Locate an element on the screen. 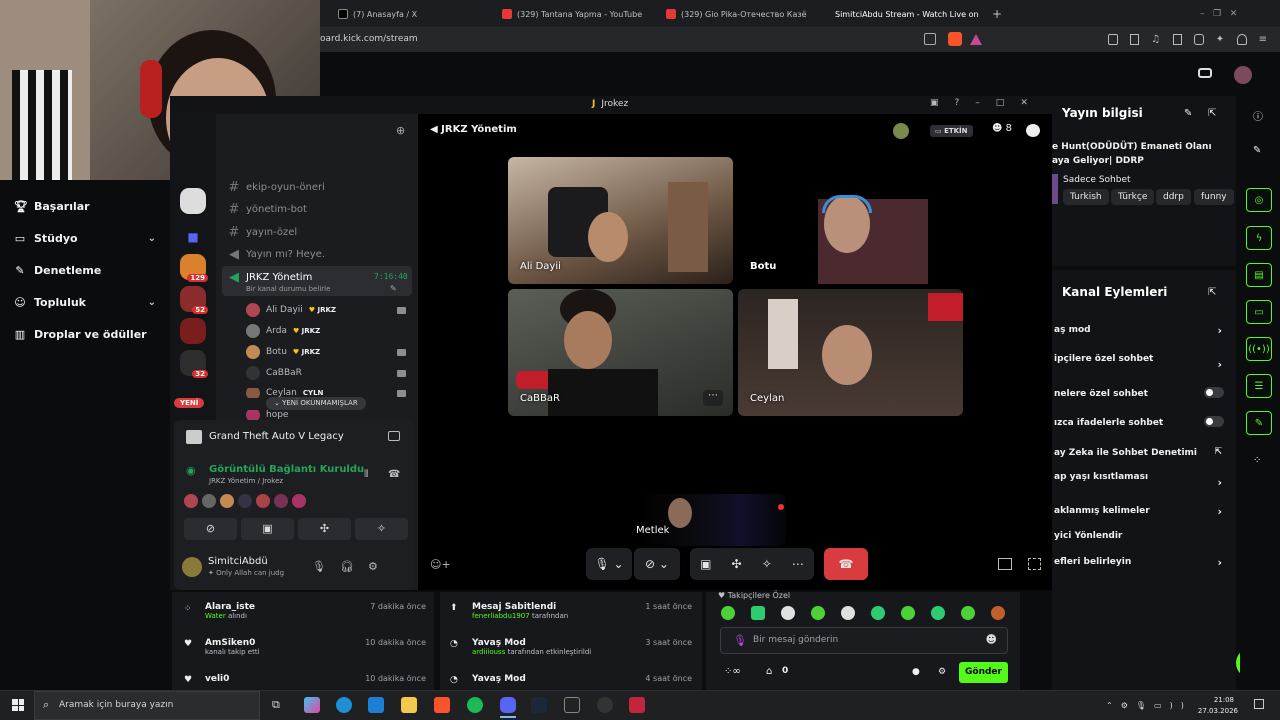 Image resolution: width=1280 pixels, height=720 pixels. feed-item: ♥ veli0 10 dakika önce is located at coordinates (305, 679).